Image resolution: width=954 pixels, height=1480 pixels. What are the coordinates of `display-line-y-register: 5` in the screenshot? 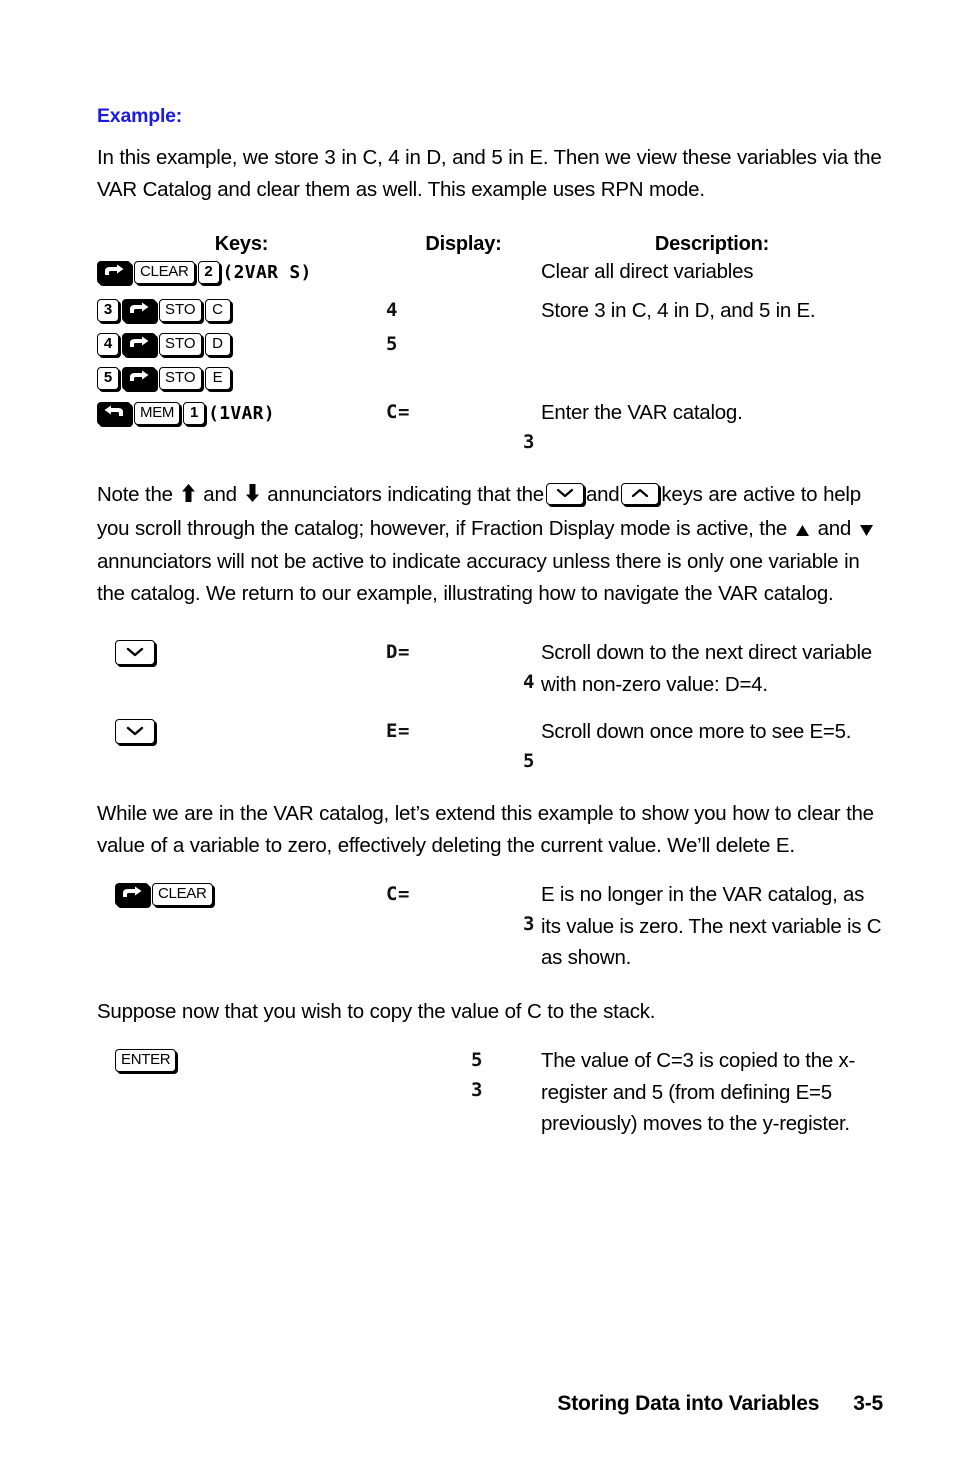 It's located at (477, 1060).